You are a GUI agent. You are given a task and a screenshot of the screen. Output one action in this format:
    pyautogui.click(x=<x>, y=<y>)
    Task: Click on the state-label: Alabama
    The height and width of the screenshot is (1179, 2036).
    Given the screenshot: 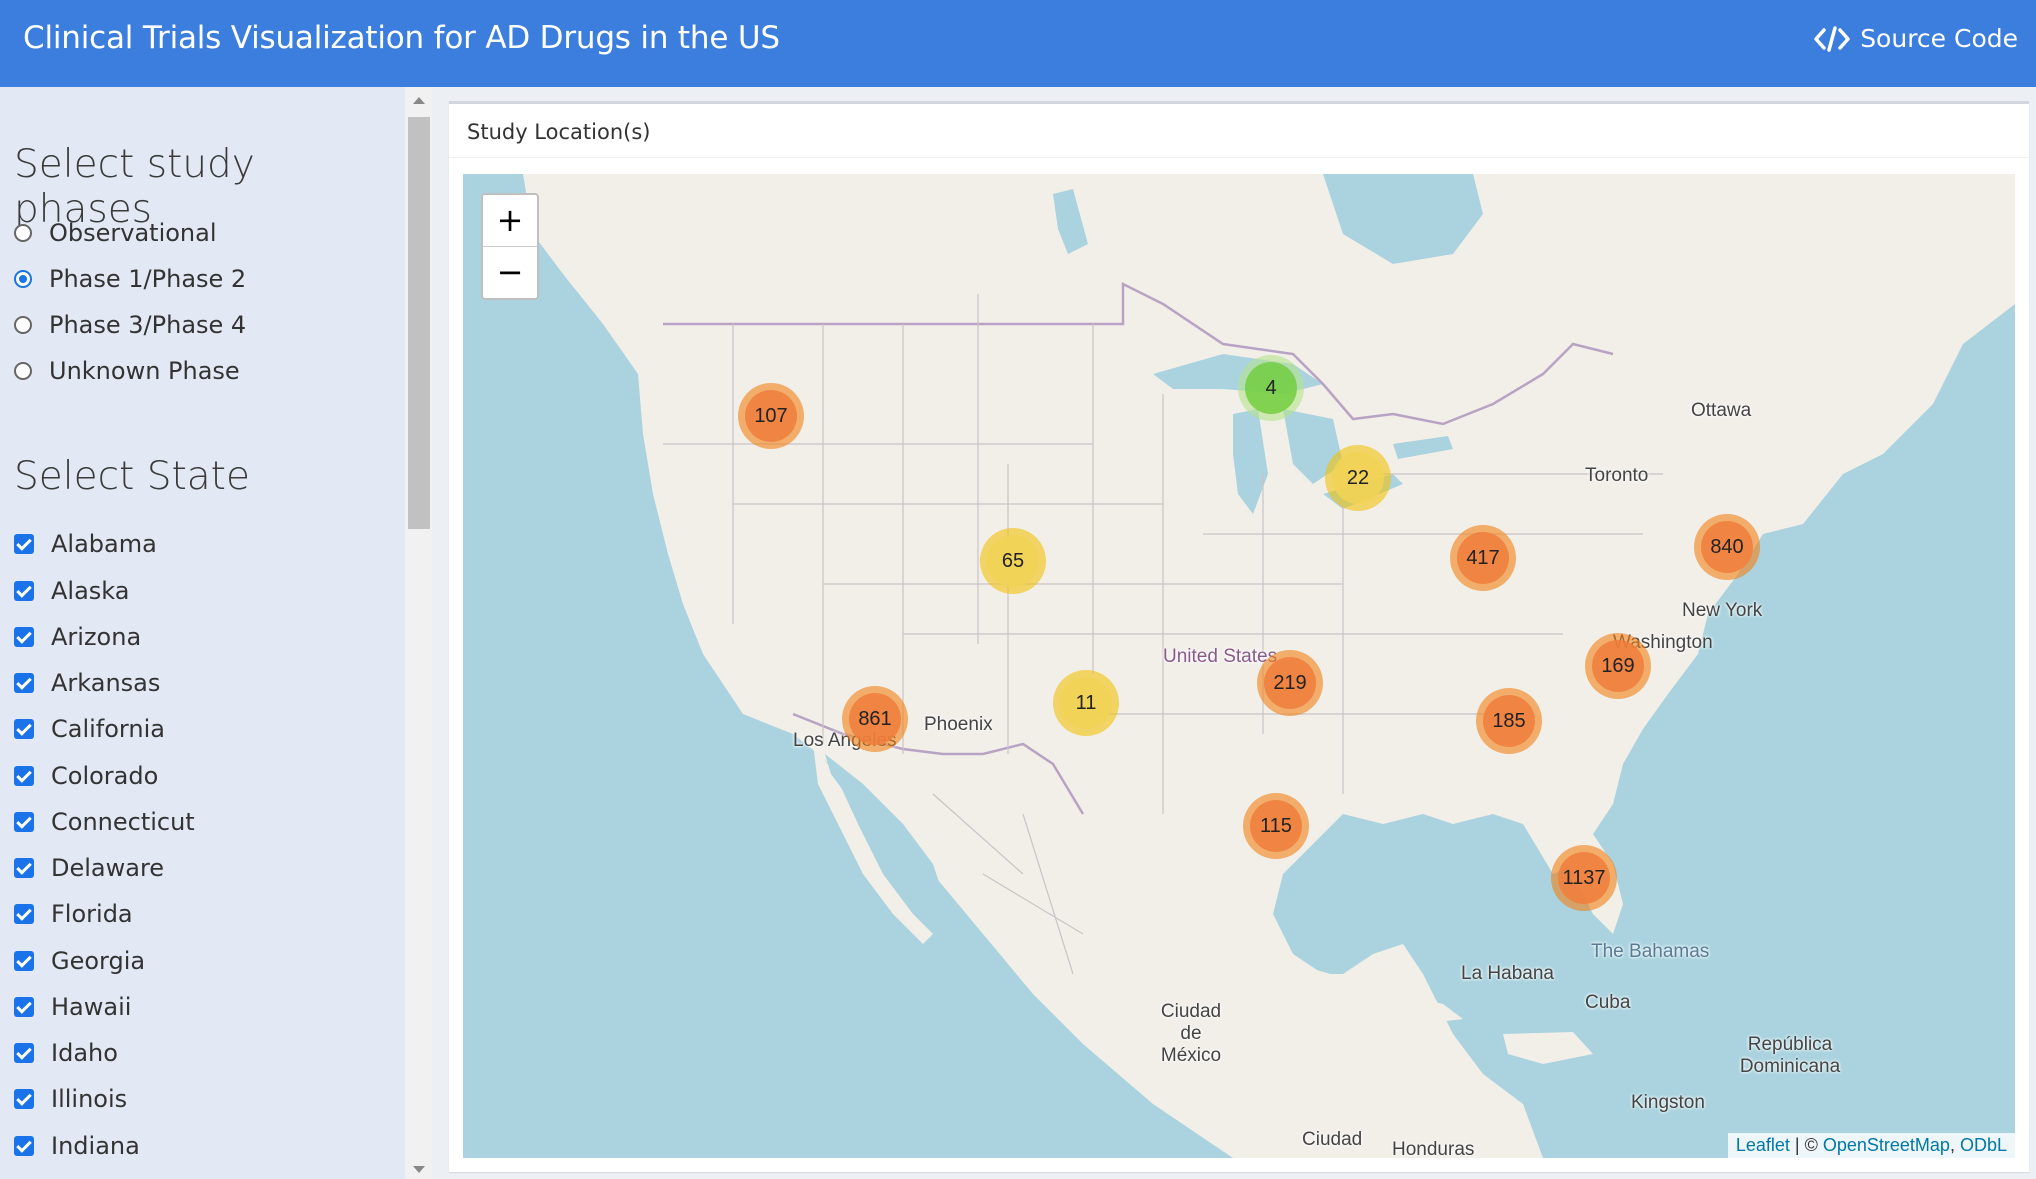 What is the action you would take?
    pyautogui.click(x=104, y=544)
    